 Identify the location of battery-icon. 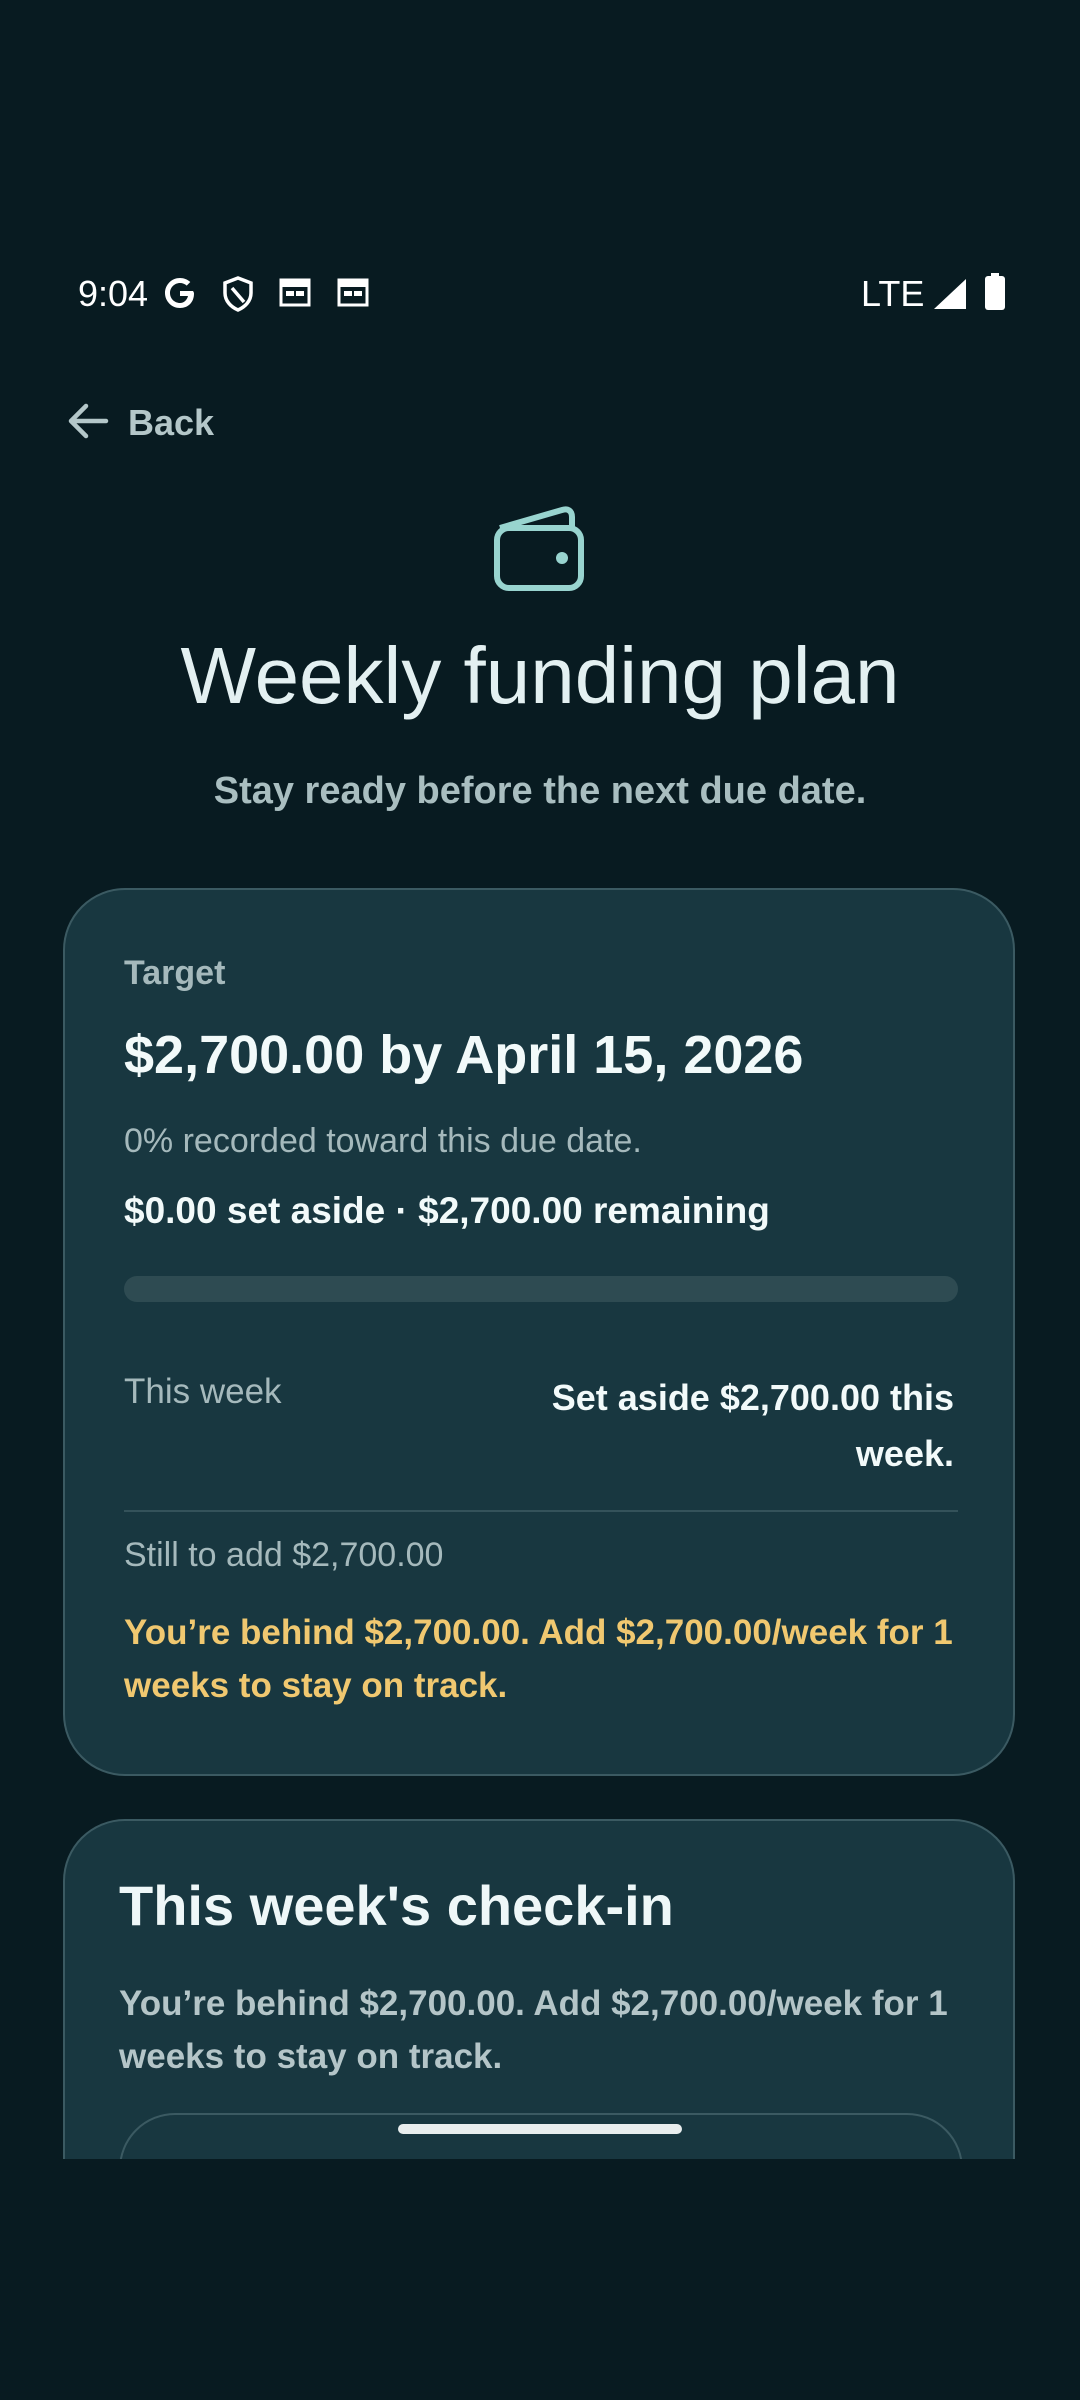
(995, 294).